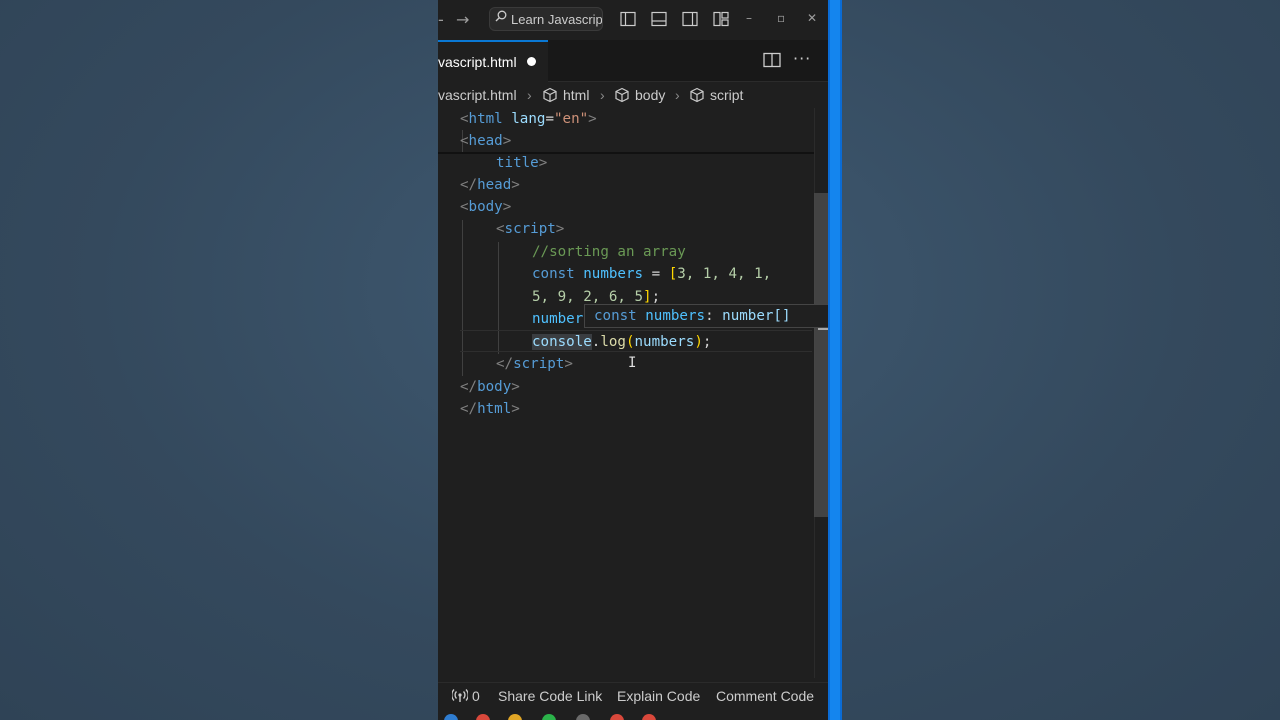  Describe the element at coordinates (626, 153) in the screenshot. I see `sticky-scroll-shadow` at that location.